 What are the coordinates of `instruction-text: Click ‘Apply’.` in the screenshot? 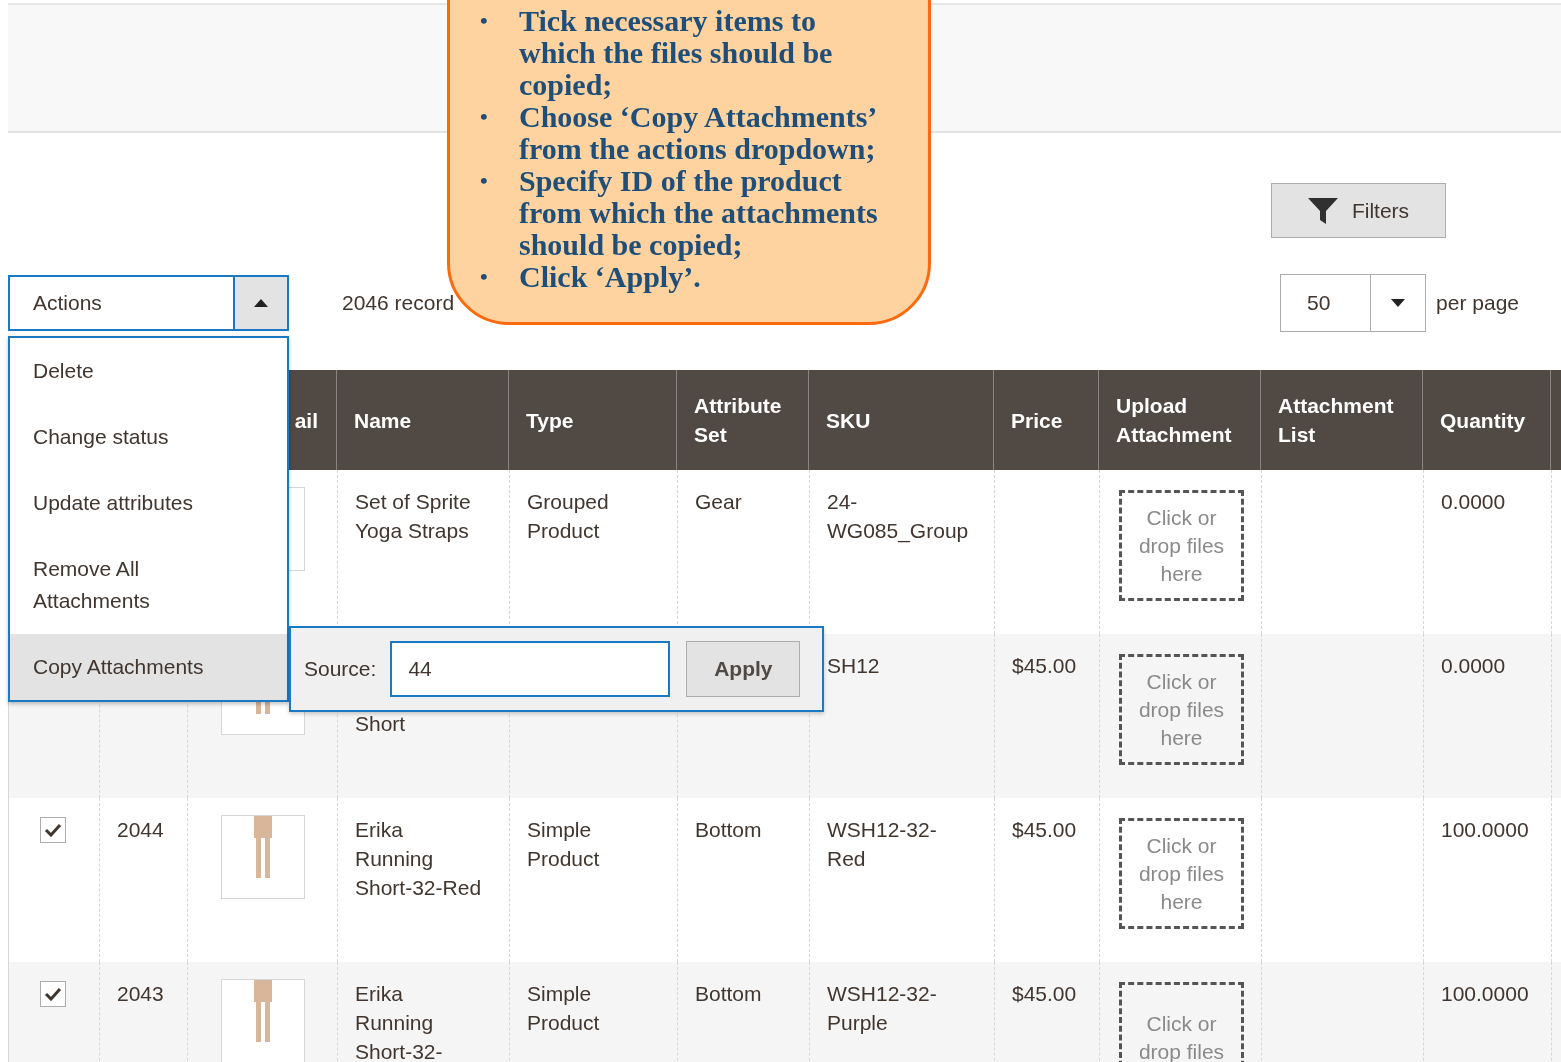 It's located at (610, 277).